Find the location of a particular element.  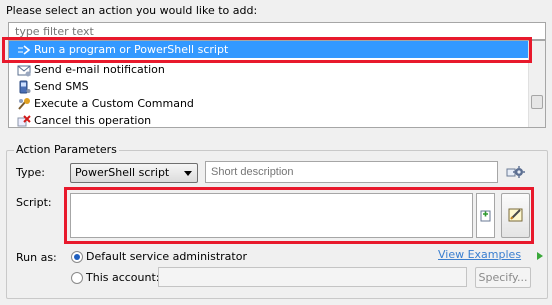

edit-script-button is located at coordinates (515, 215).